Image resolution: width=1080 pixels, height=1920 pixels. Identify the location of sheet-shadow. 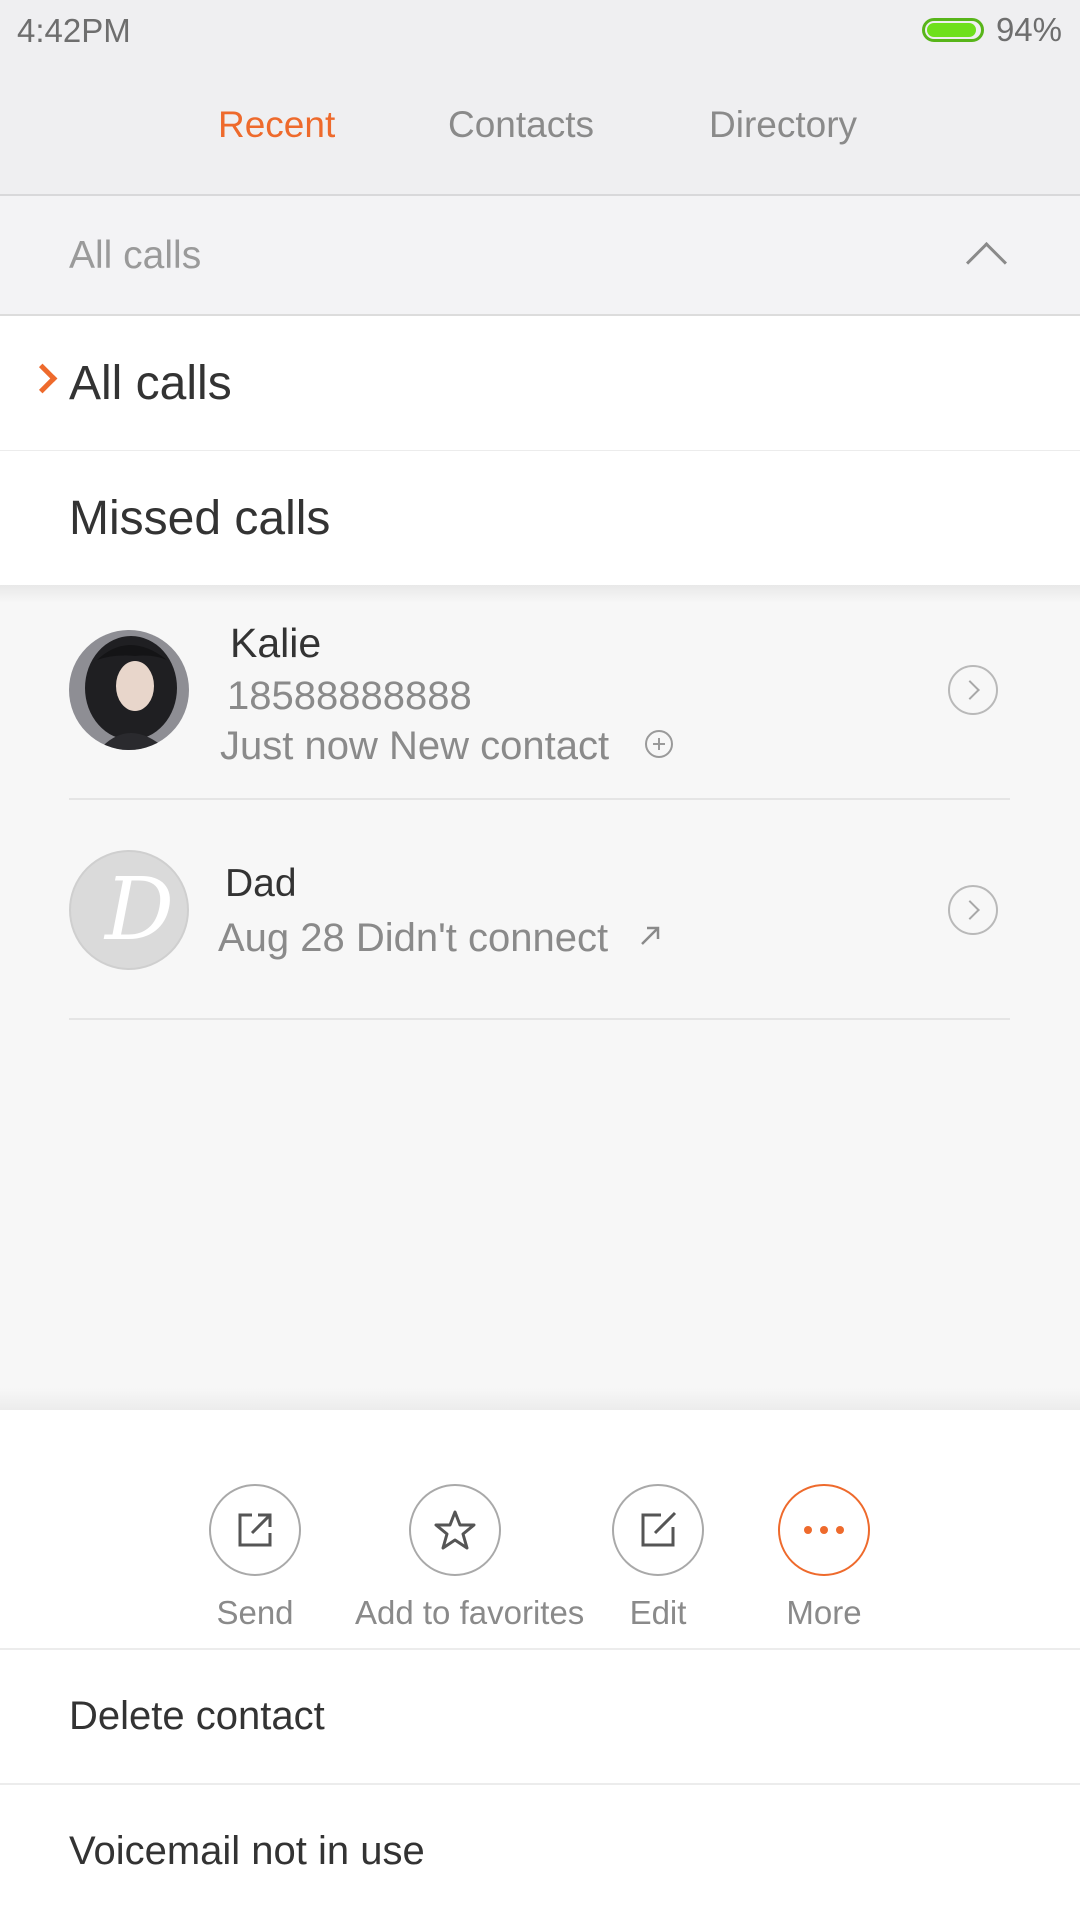
(540, 1399).